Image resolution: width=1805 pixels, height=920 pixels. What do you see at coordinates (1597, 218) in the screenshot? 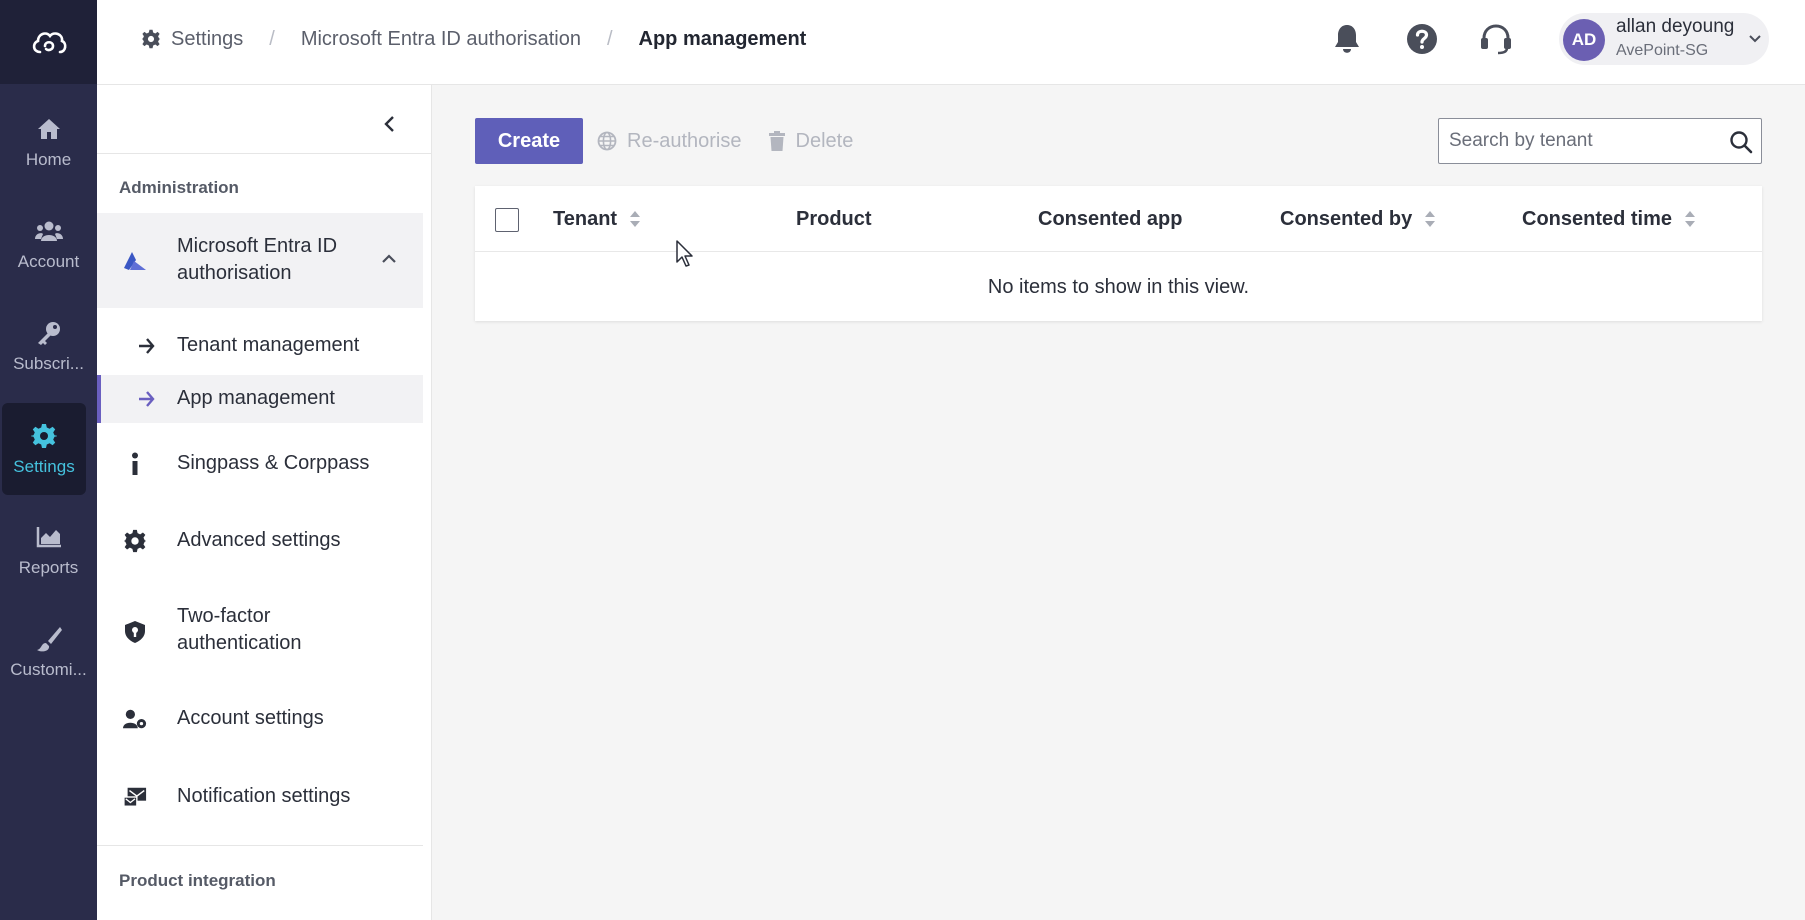
I see `column-label: Consented time` at bounding box center [1597, 218].